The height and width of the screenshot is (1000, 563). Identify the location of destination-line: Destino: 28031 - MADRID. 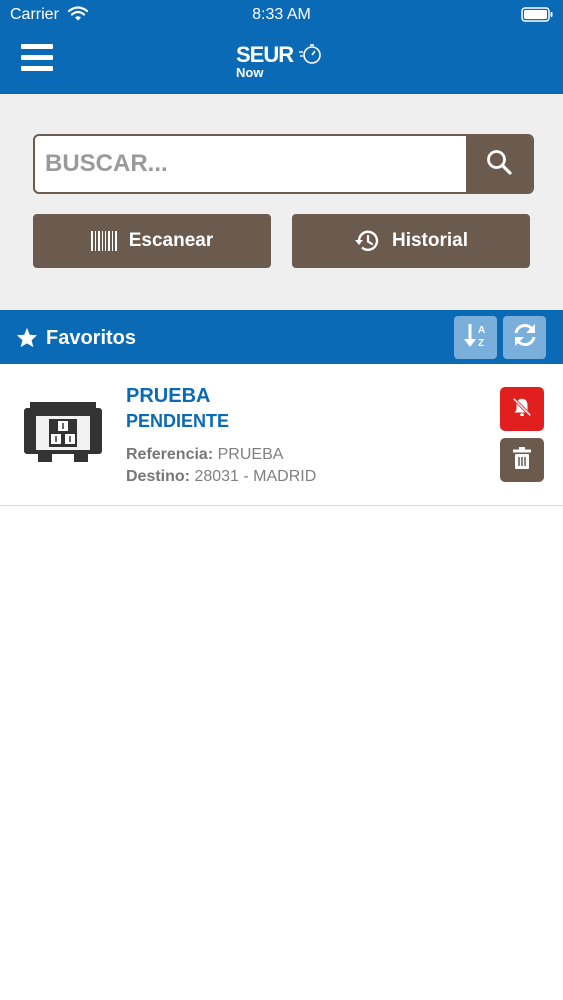
(221, 477).